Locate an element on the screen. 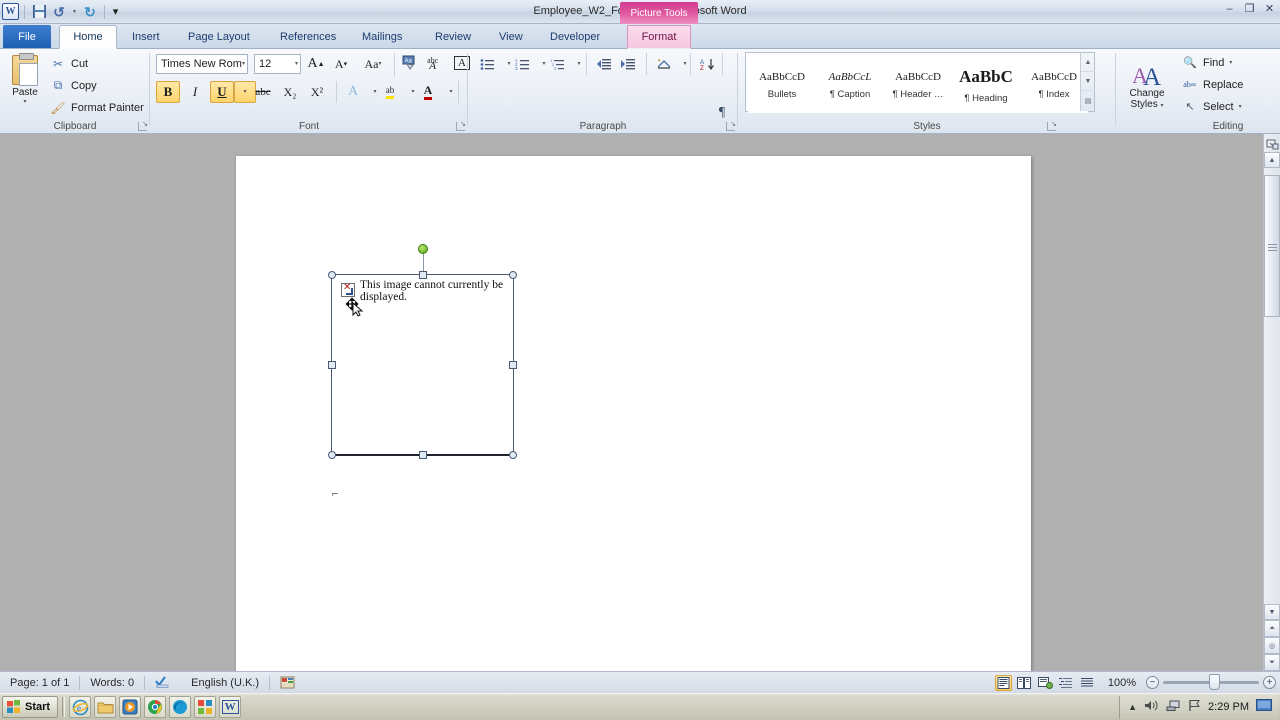 The height and width of the screenshot is (720, 1280). clear-formatting-icon: abc A is located at coordinates (436, 63).